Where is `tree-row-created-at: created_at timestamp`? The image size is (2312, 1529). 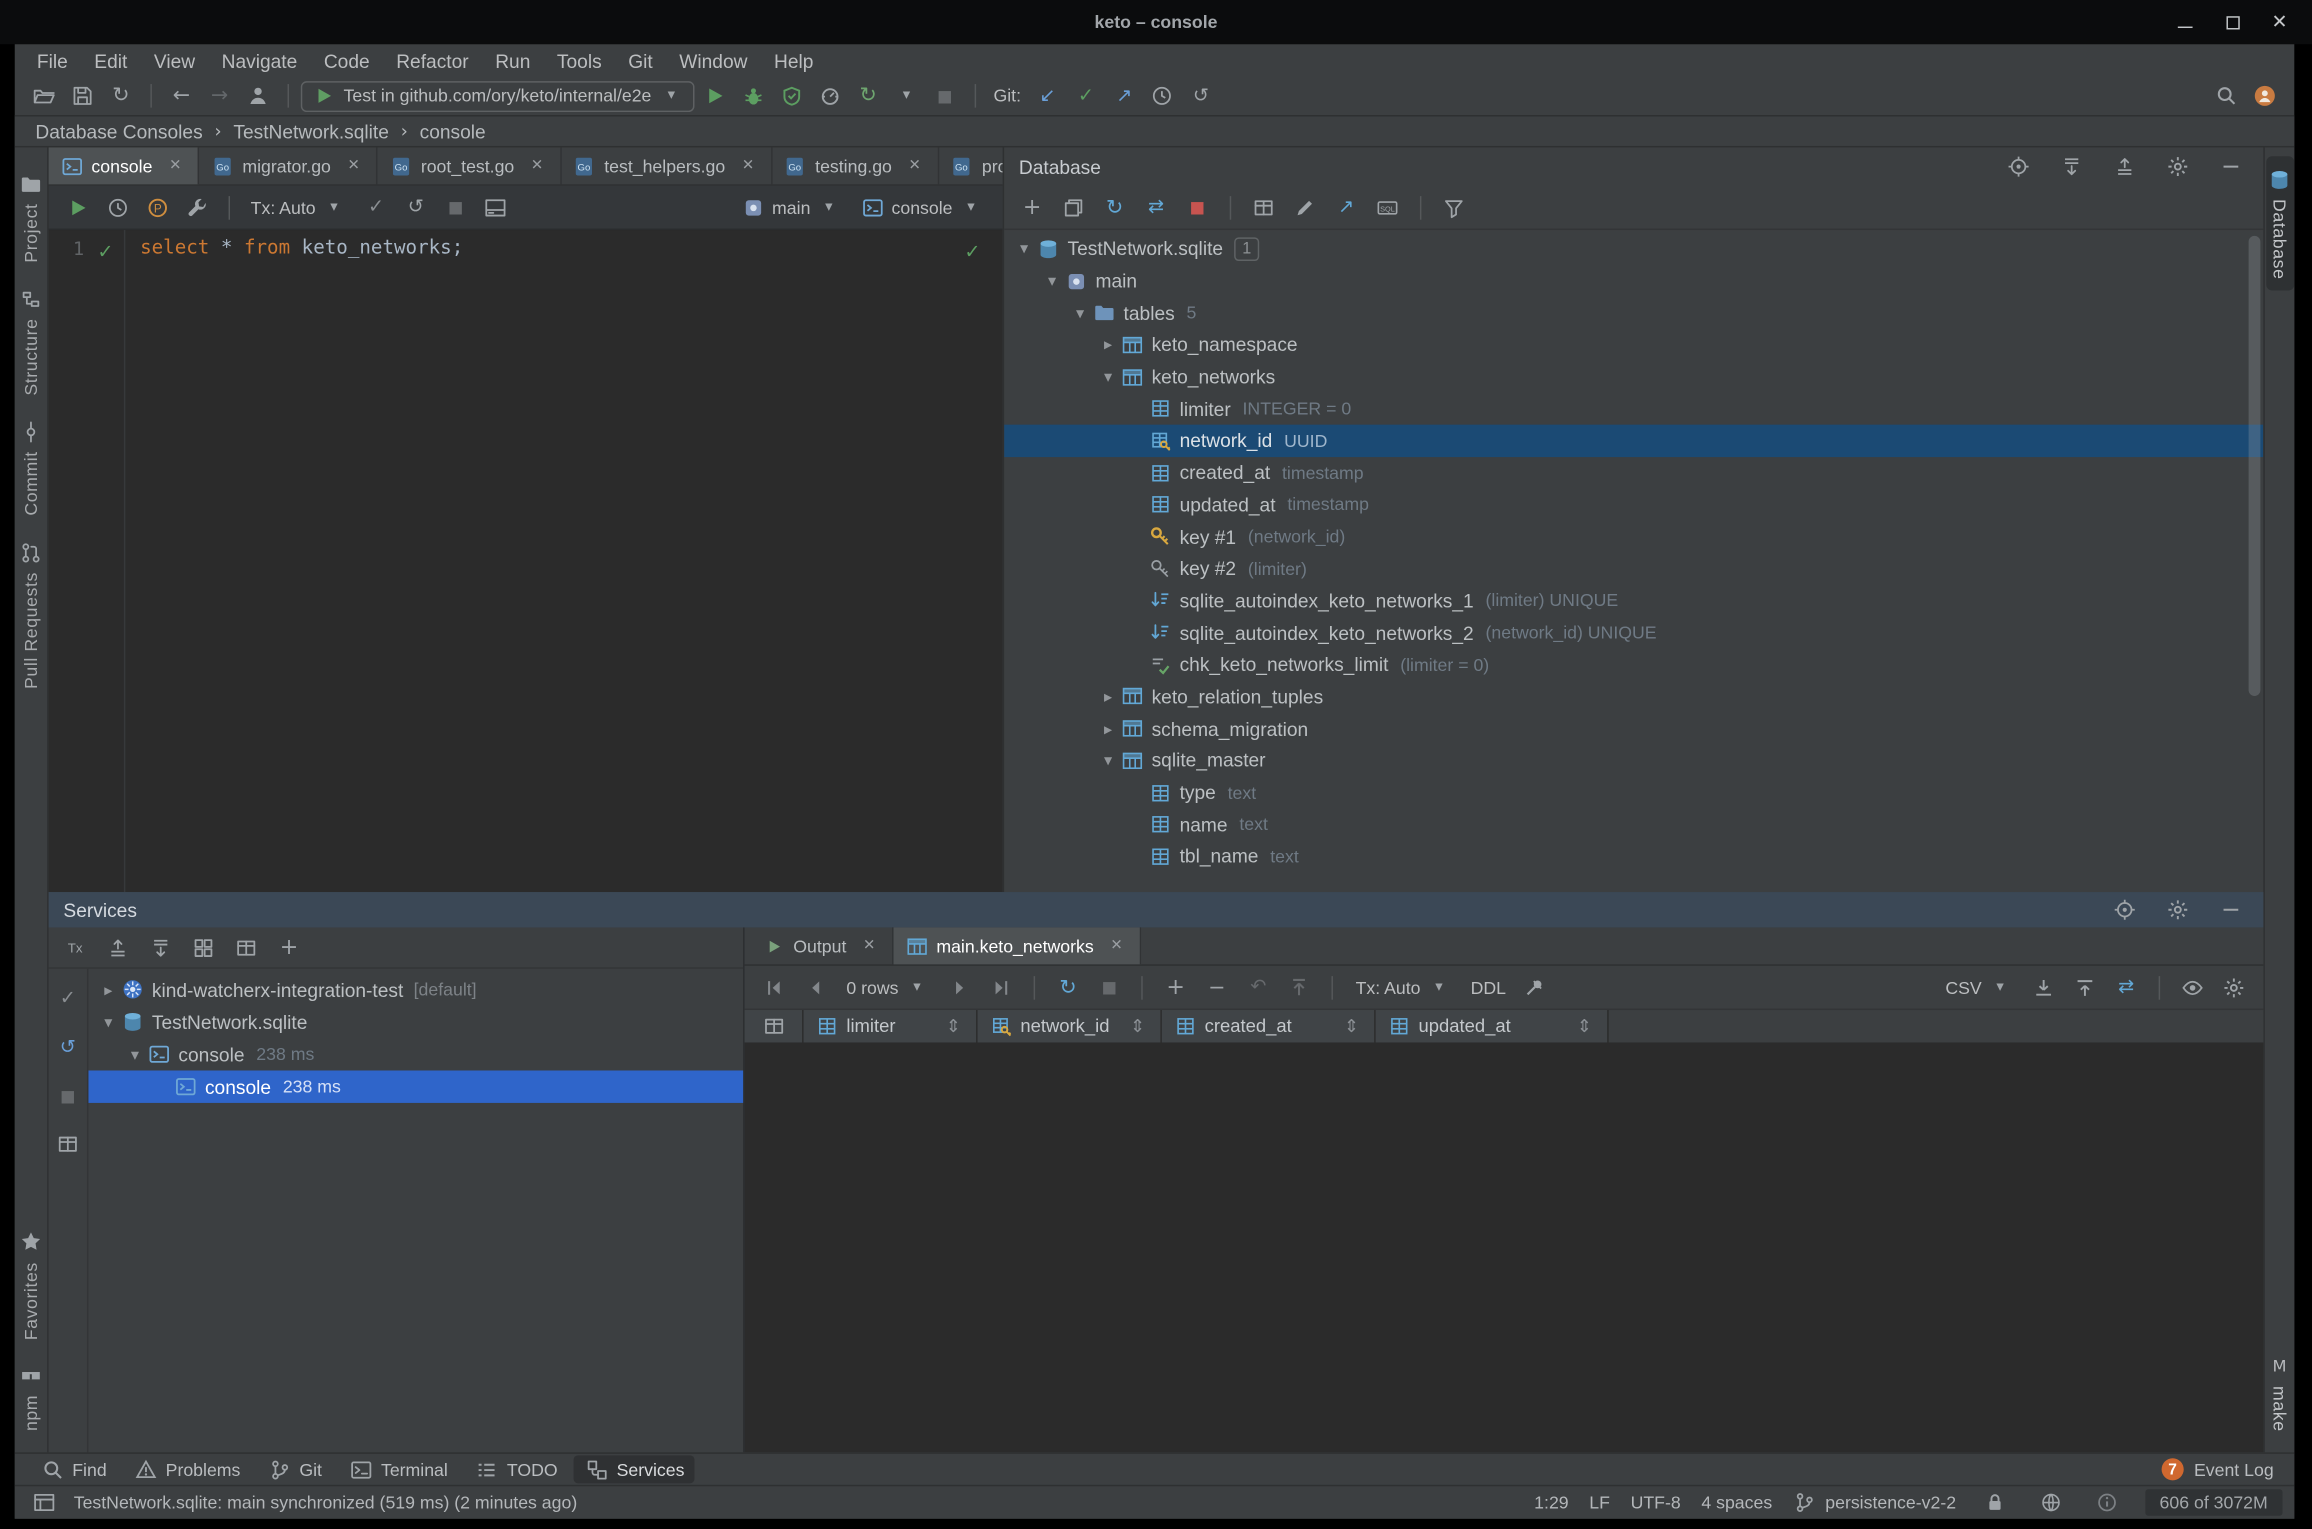
tree-row-created-at: created_at timestamp is located at coordinates (1633, 473).